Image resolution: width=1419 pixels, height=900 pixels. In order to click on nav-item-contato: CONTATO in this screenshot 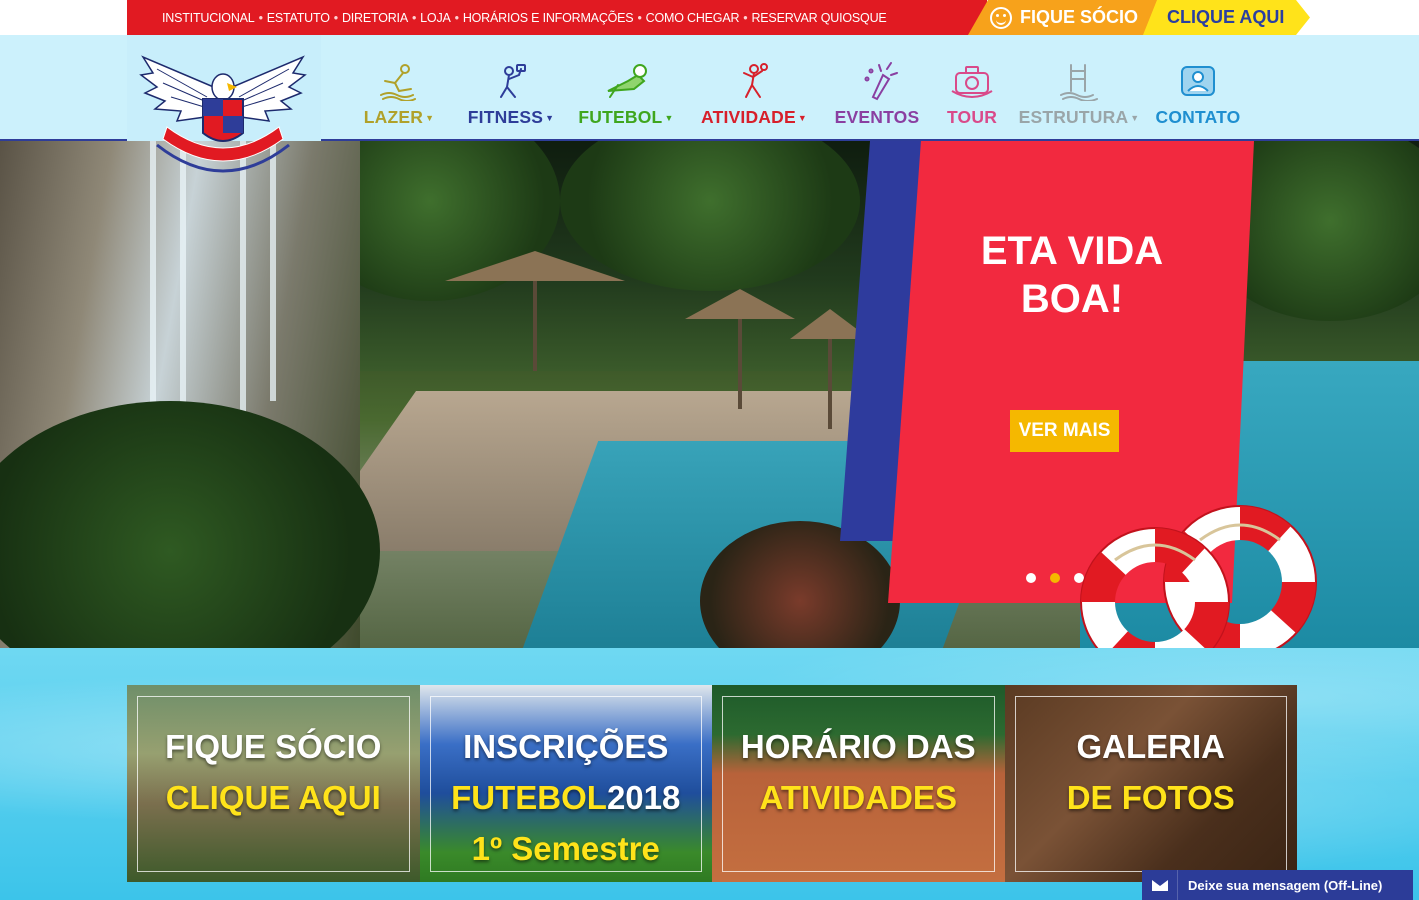, I will do `click(1198, 88)`.